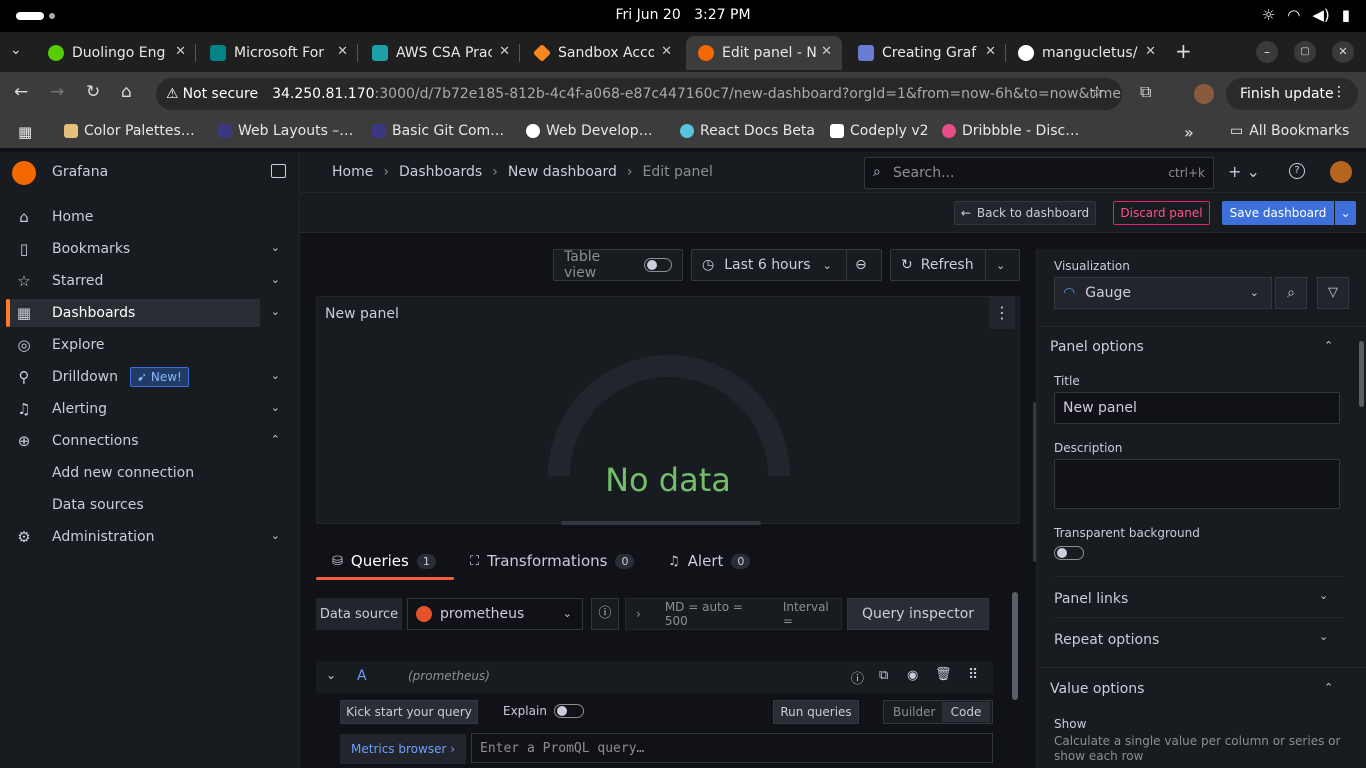  Describe the element at coordinates (1267, 52) in the screenshot. I see `minimize-window-button: –` at that location.